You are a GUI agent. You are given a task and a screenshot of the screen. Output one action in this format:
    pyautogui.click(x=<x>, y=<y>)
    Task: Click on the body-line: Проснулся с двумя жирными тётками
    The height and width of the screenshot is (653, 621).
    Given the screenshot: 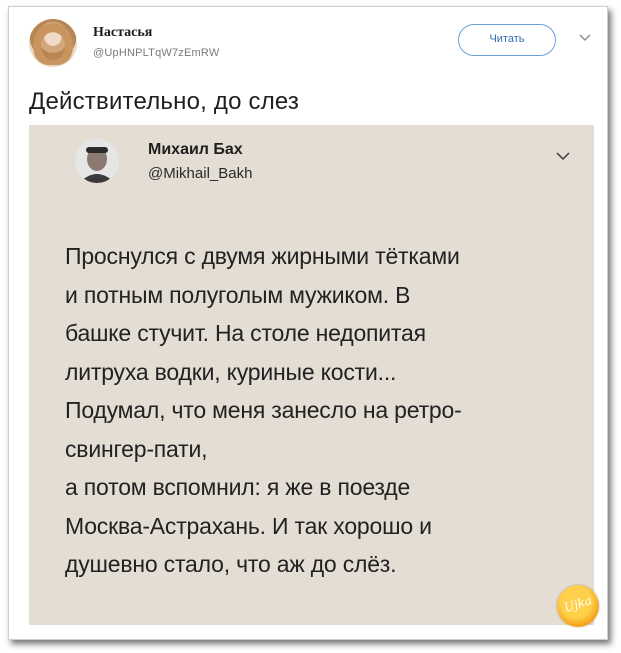 What is the action you would take?
    pyautogui.click(x=262, y=256)
    